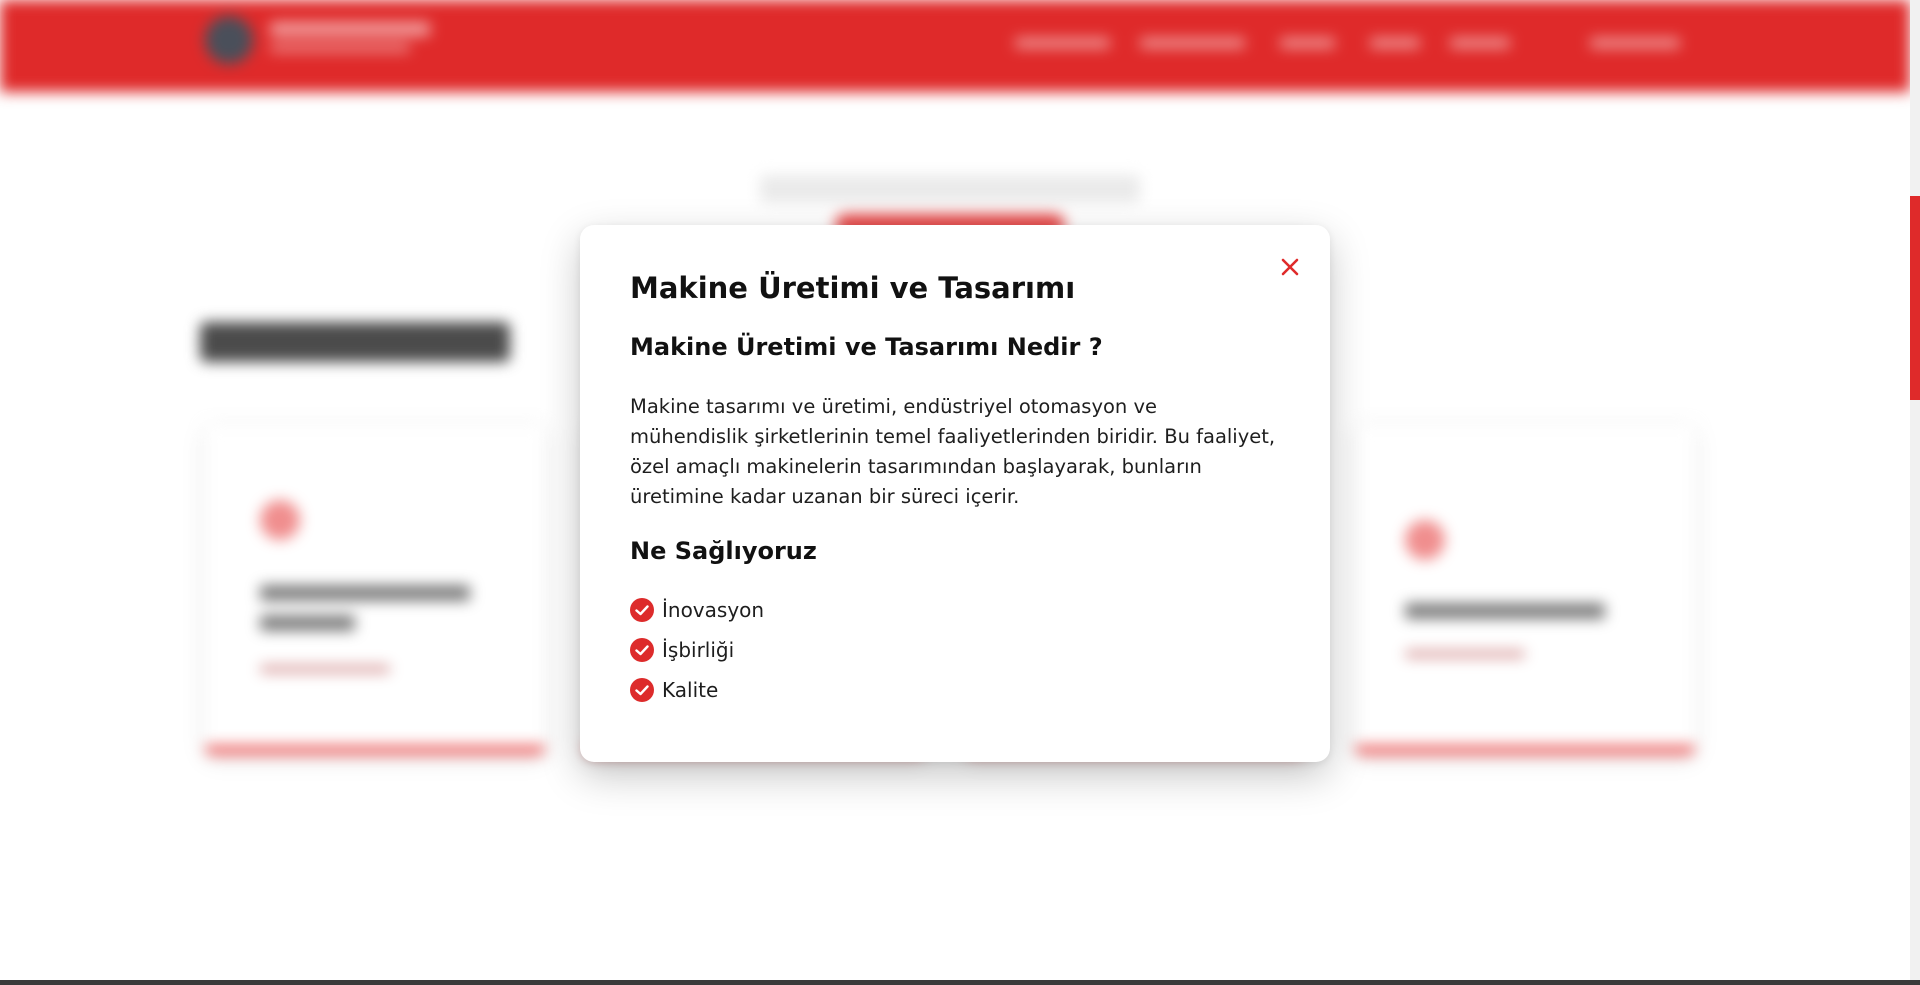  I want to click on feature-item: Kalite, so click(955, 690).